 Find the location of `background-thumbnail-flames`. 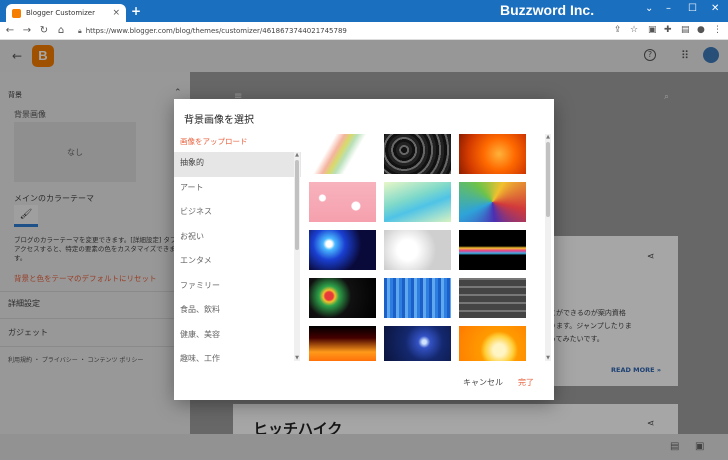

background-thumbnail-flames is located at coordinates (342, 343).